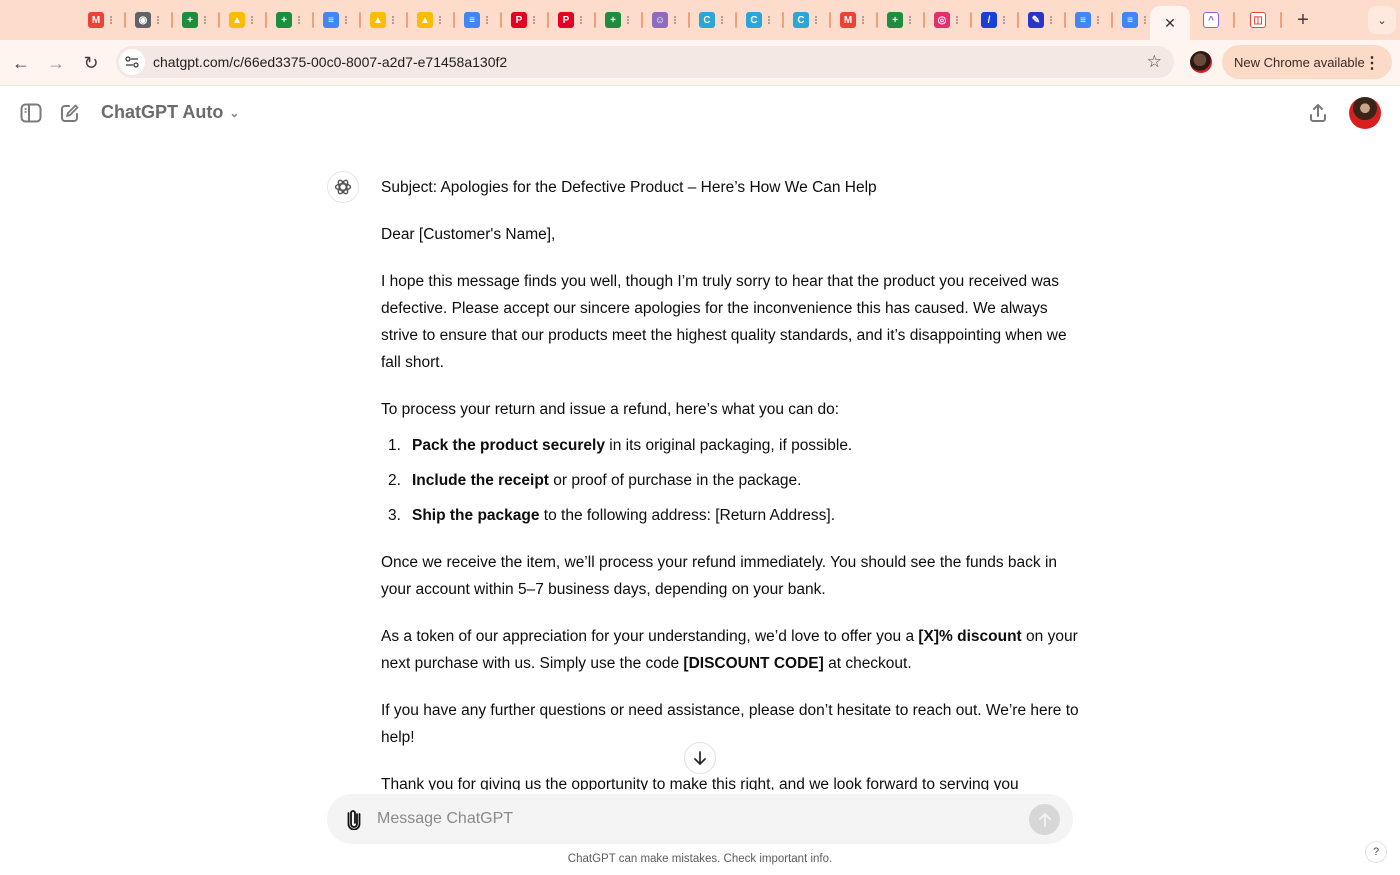  I want to click on browser-tab: ☺, so click(664, 20).